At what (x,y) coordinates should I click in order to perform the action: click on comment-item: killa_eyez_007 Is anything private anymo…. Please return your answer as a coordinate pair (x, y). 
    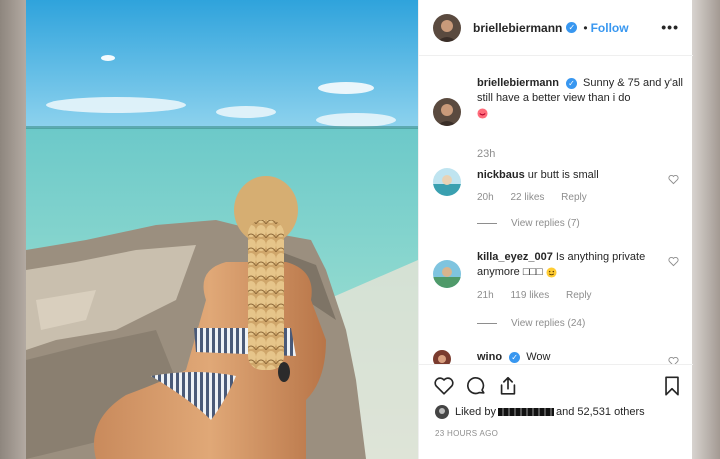
    Looking at the image, I should click on (558, 292).